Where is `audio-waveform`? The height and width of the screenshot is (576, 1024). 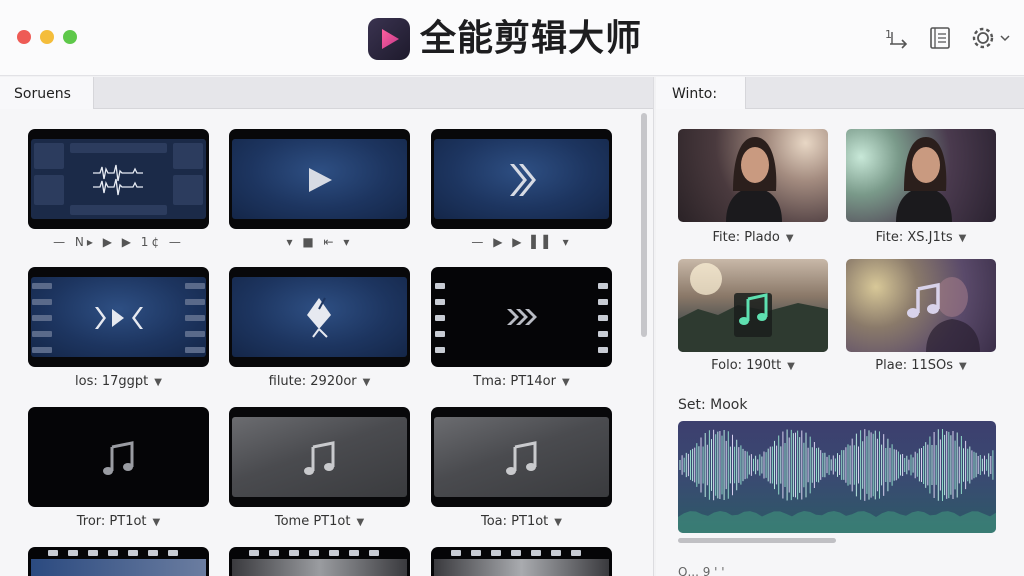
audio-waveform is located at coordinates (837, 477).